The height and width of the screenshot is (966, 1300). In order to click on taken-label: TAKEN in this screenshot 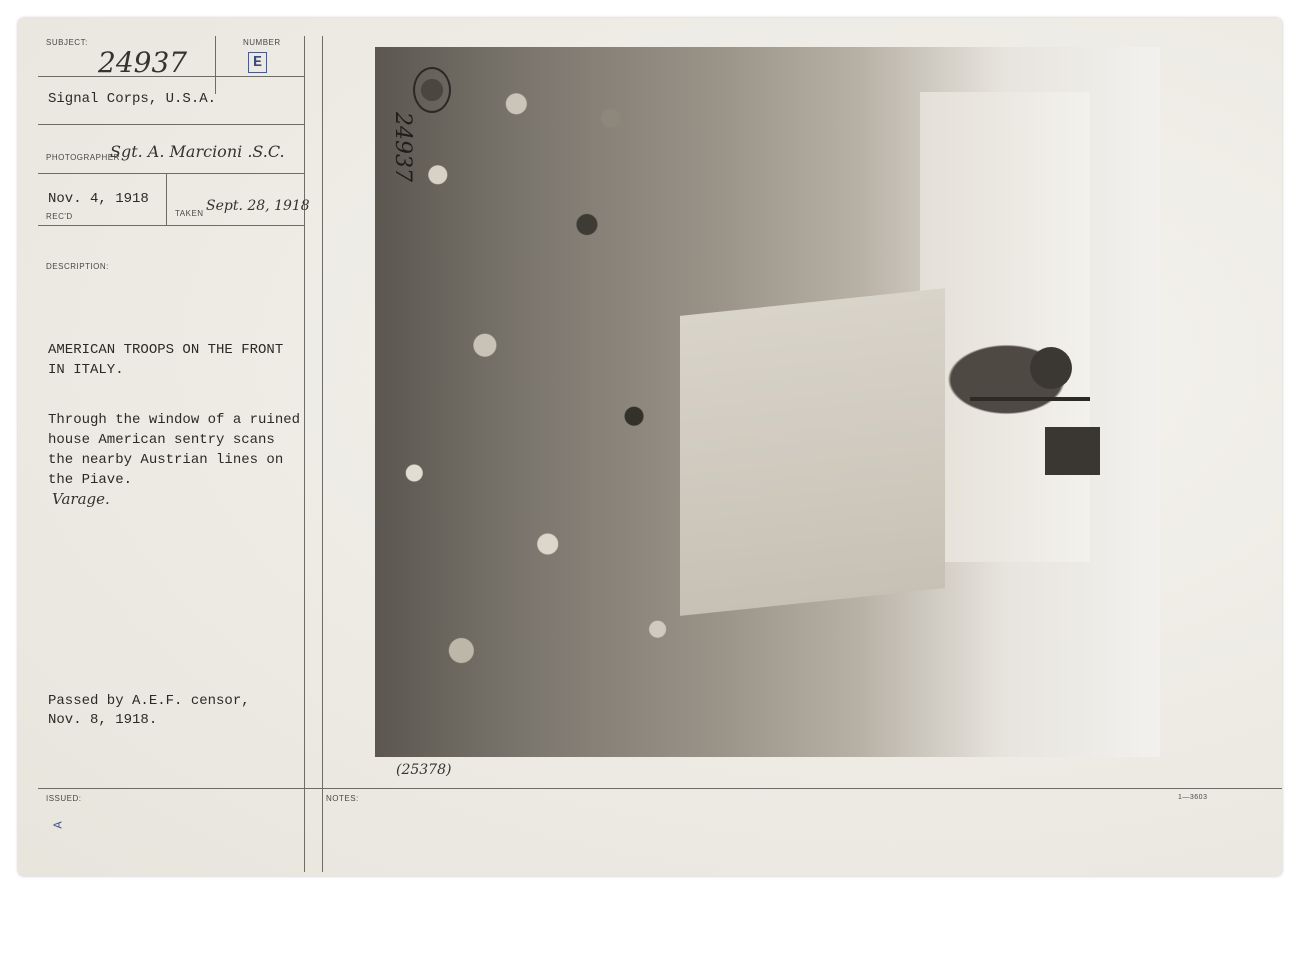, I will do `click(189, 213)`.